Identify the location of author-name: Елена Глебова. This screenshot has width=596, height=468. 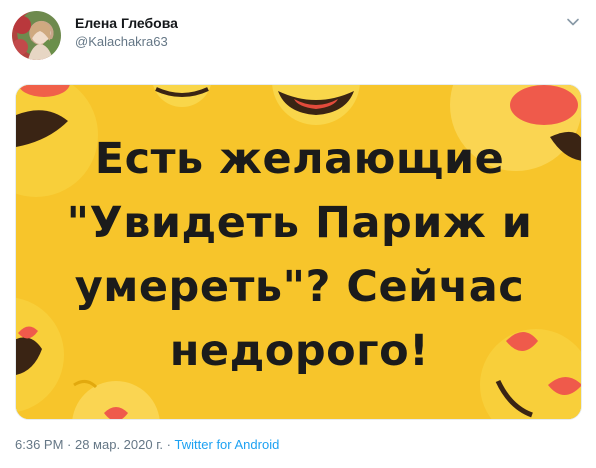
(126, 23).